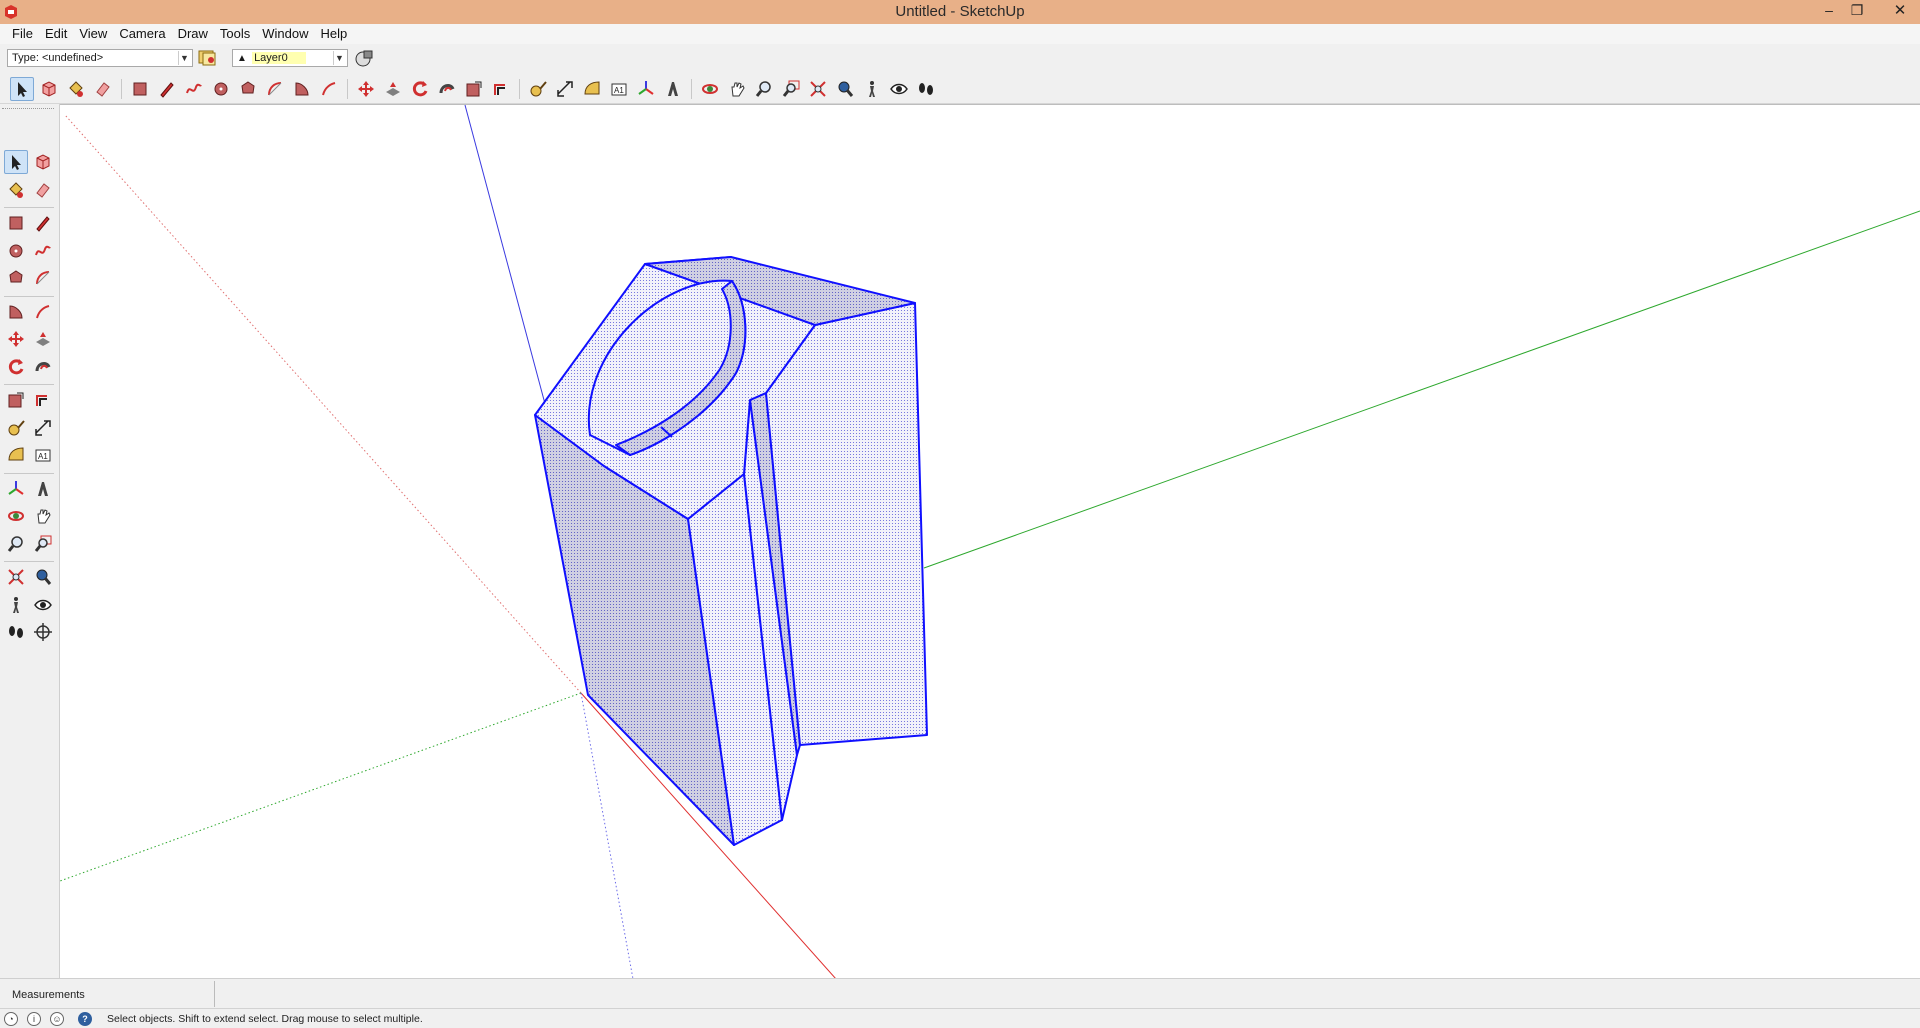  What do you see at coordinates (285, 34) in the screenshot?
I see `menu-window: Window` at bounding box center [285, 34].